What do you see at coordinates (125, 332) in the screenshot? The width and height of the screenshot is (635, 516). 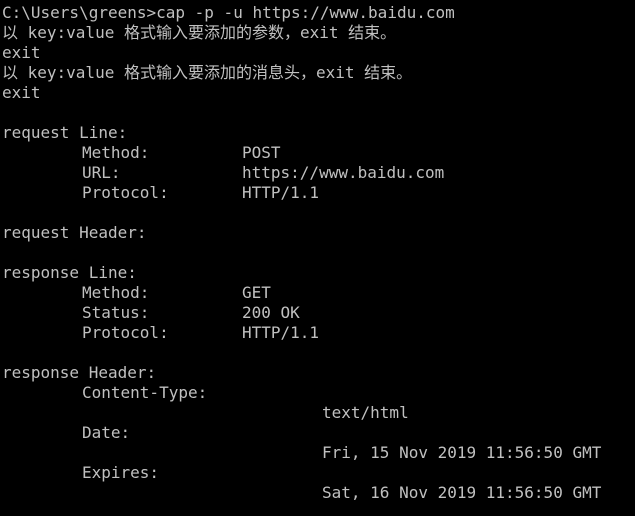 I see `response-protocol-key: Protocol:` at bounding box center [125, 332].